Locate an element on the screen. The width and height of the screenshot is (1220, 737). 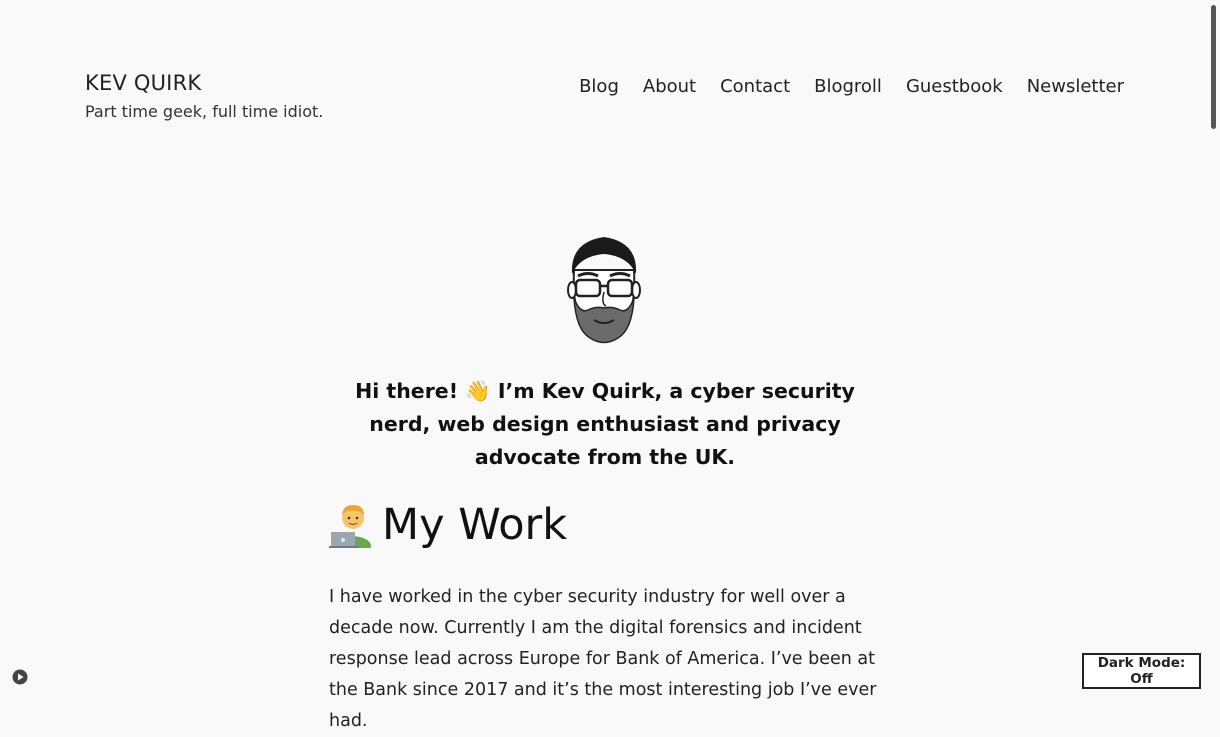
site-title: KEV QUIRK is located at coordinates (143, 83).